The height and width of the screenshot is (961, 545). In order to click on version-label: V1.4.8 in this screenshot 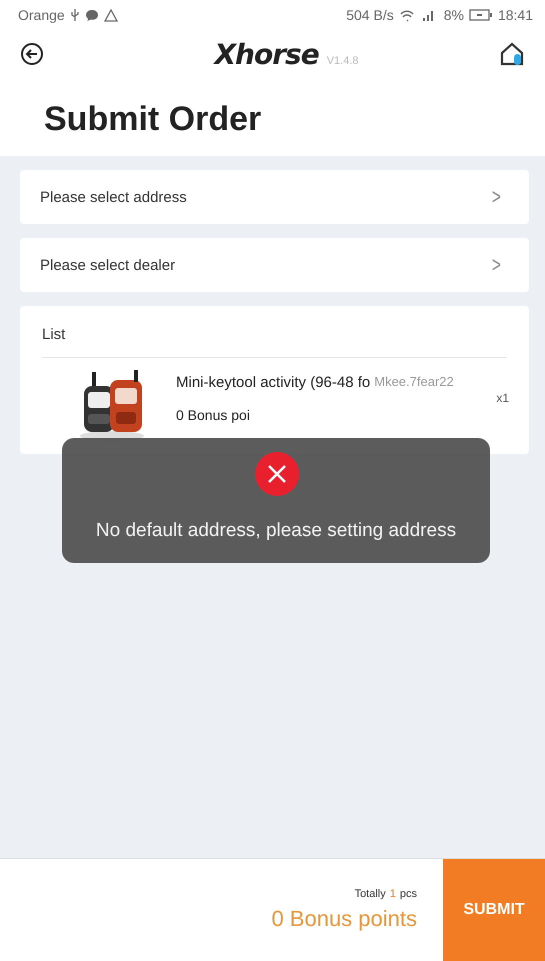, I will do `click(342, 60)`.